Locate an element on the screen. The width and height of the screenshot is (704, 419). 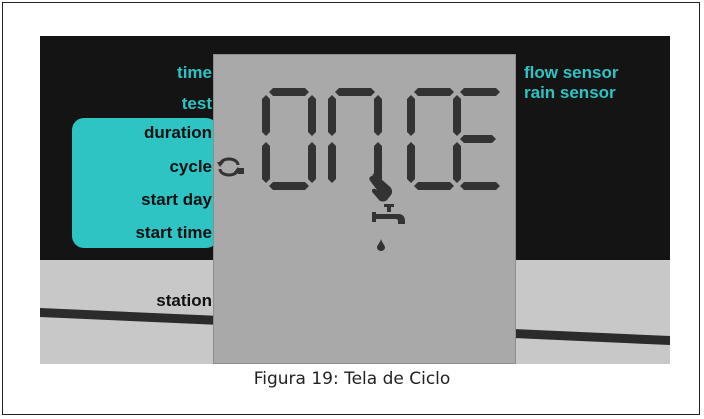
label-rain-sensor: rain sensor is located at coordinates (570, 92).